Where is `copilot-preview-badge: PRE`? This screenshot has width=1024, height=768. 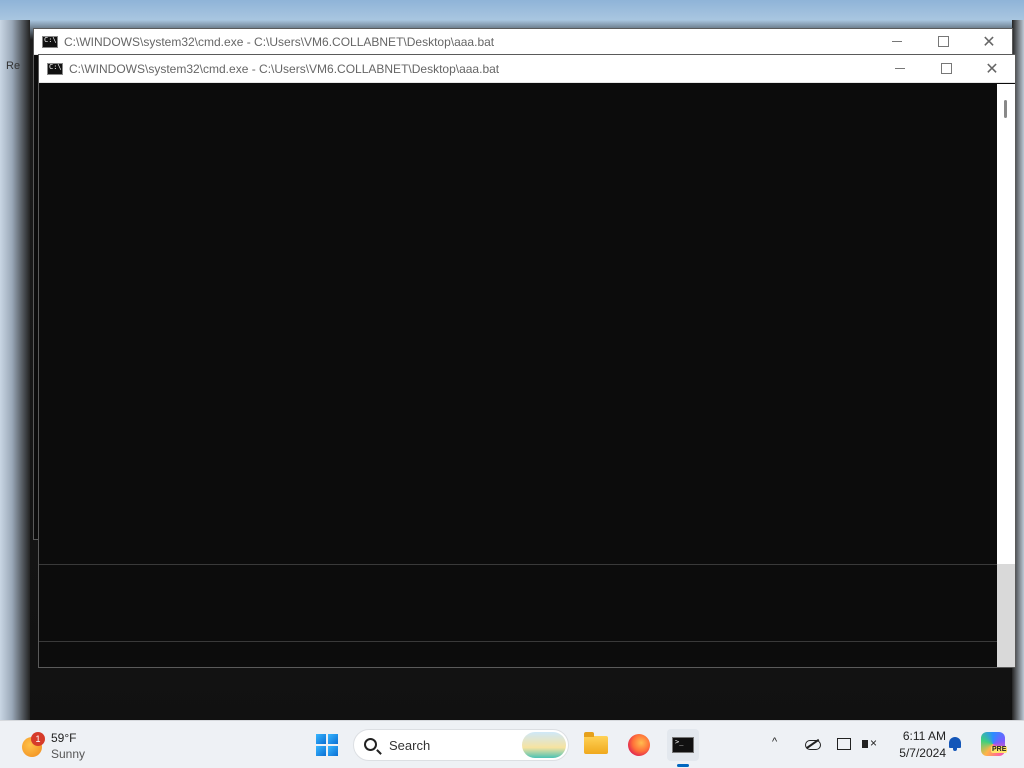 copilot-preview-badge: PRE is located at coordinates (999, 749).